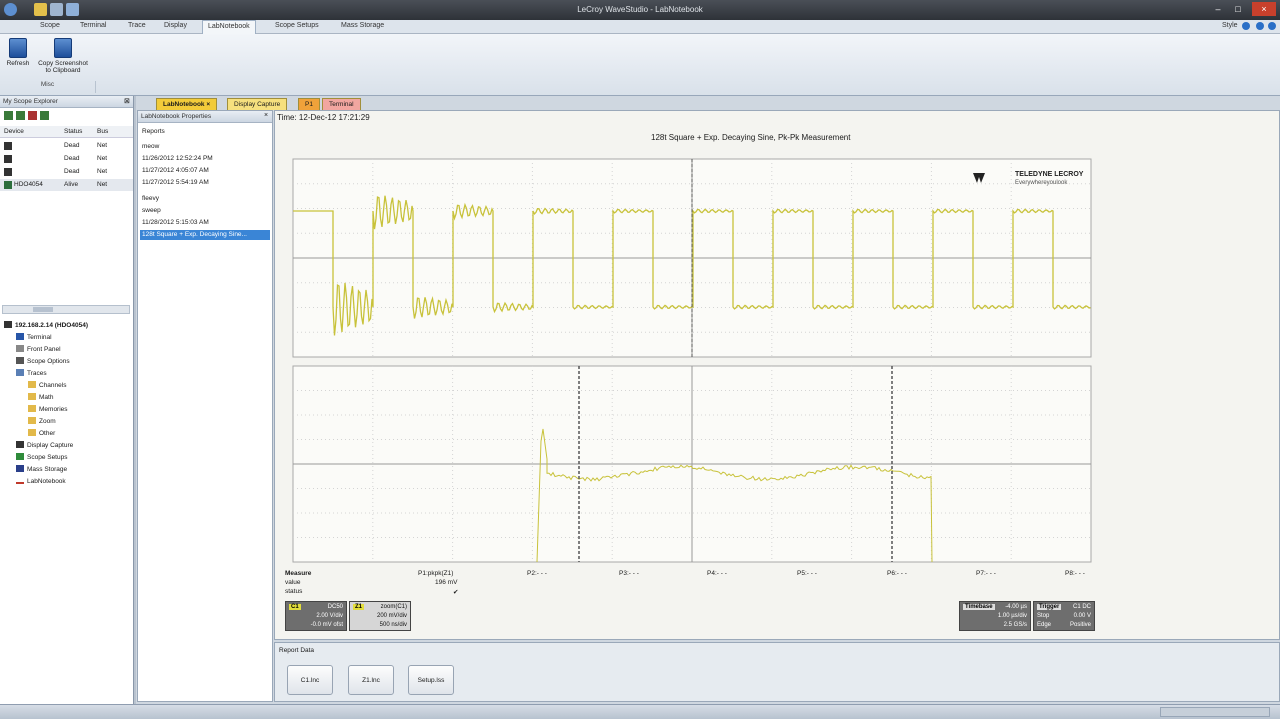 This screenshot has width=1280, height=719. Describe the element at coordinates (41, 482) in the screenshot. I see `tree-item-labnotebook: LabNotebook` at that location.